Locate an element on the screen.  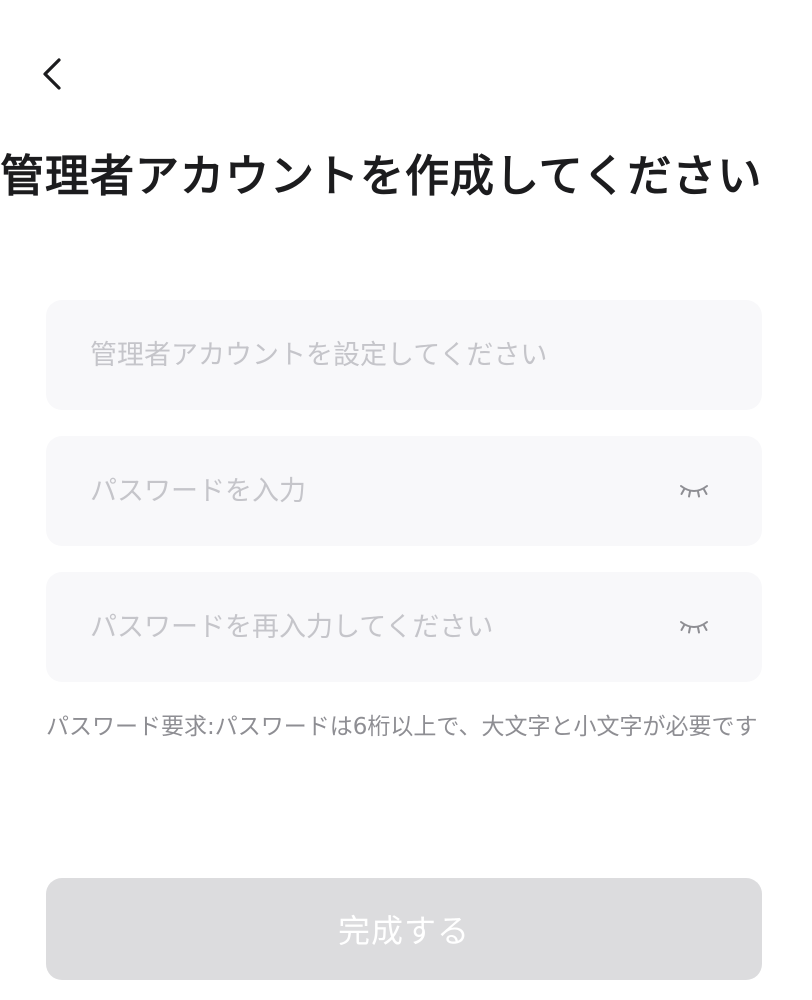
chevron-left-icon is located at coordinates (52, 74).